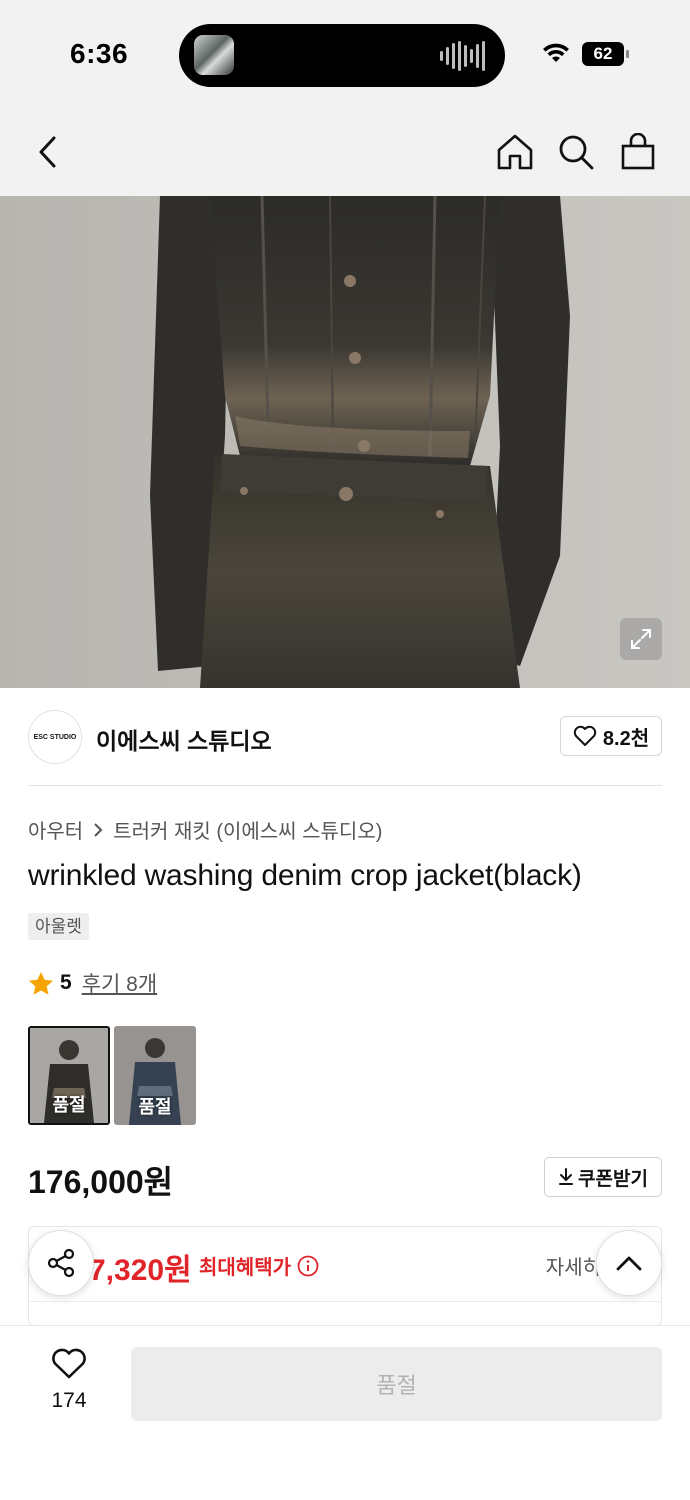 Image resolution: width=690 pixels, height=1500 pixels. Describe the element at coordinates (101, 1182) in the screenshot. I see `product-price: 176,000원` at that location.